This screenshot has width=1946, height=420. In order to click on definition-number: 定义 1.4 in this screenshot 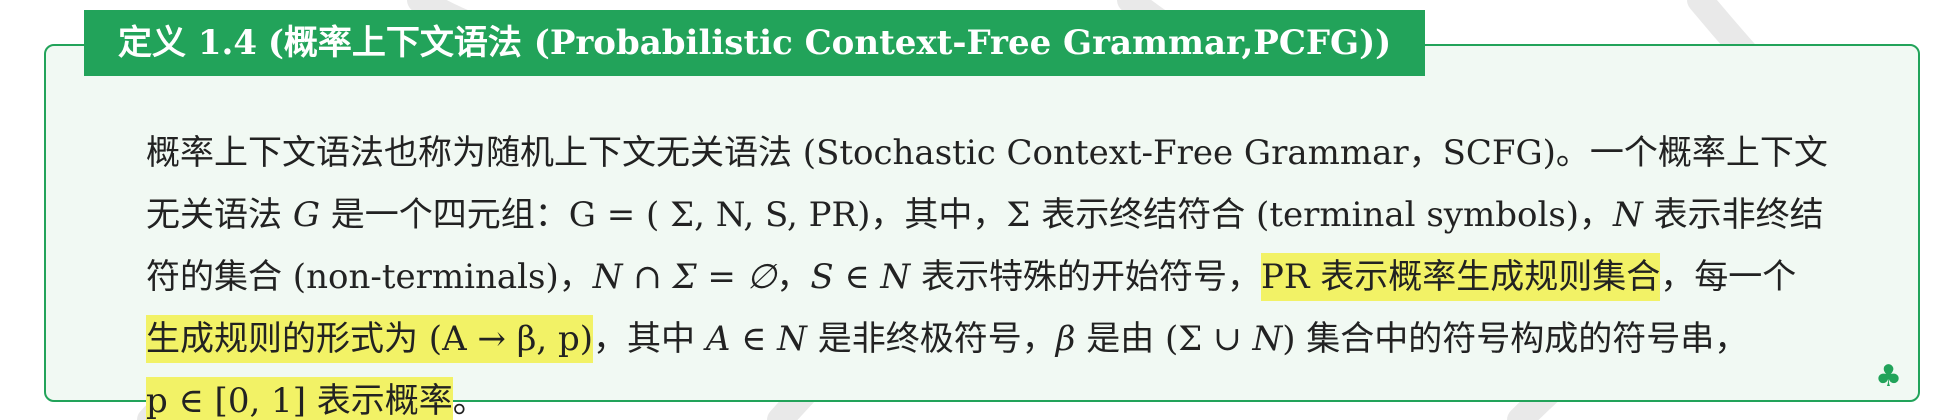, I will do `click(187, 43)`.